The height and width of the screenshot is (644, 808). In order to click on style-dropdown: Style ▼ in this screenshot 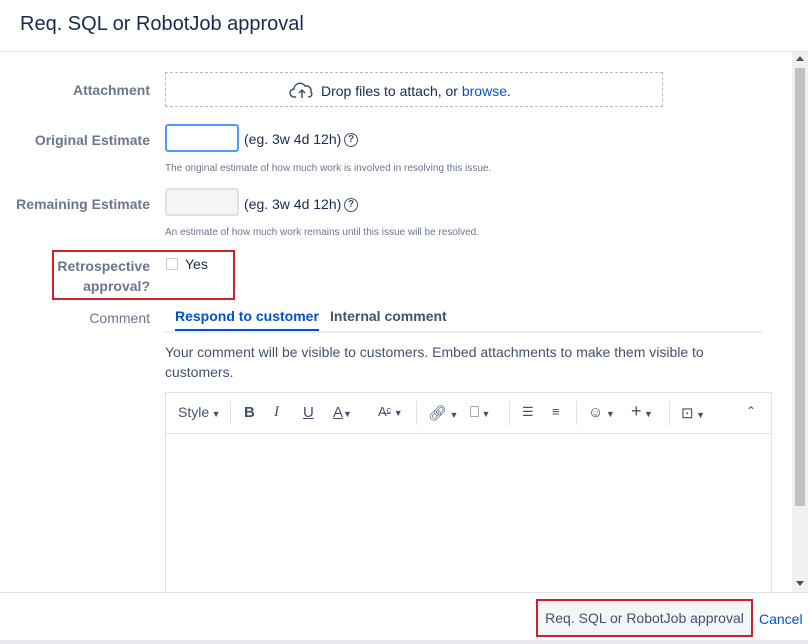, I will do `click(199, 412)`.